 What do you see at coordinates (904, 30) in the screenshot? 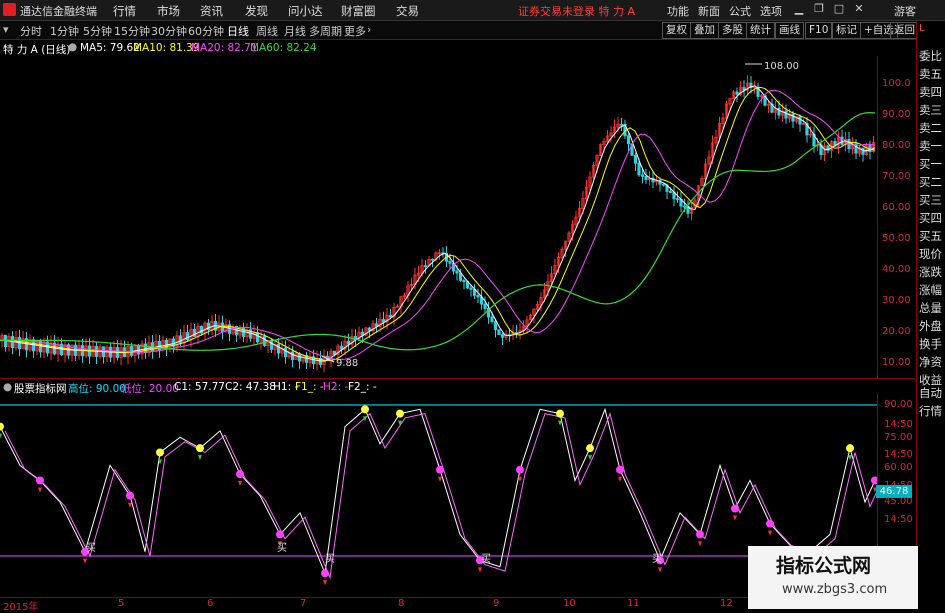
I see `back-button: 返回` at bounding box center [904, 30].